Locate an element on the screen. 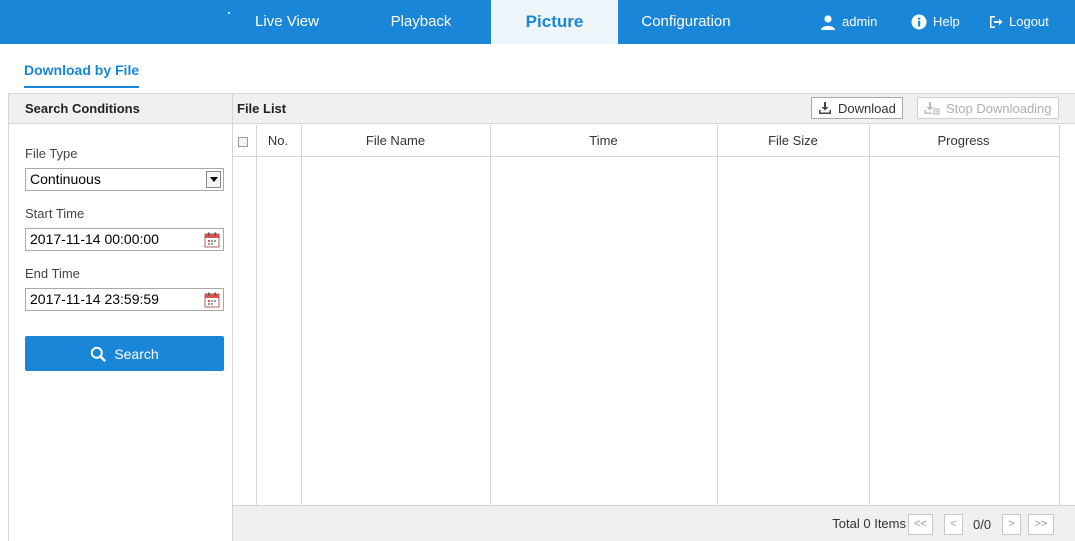 The width and height of the screenshot is (1075, 541). user-menu: admin is located at coordinates (848, 22).